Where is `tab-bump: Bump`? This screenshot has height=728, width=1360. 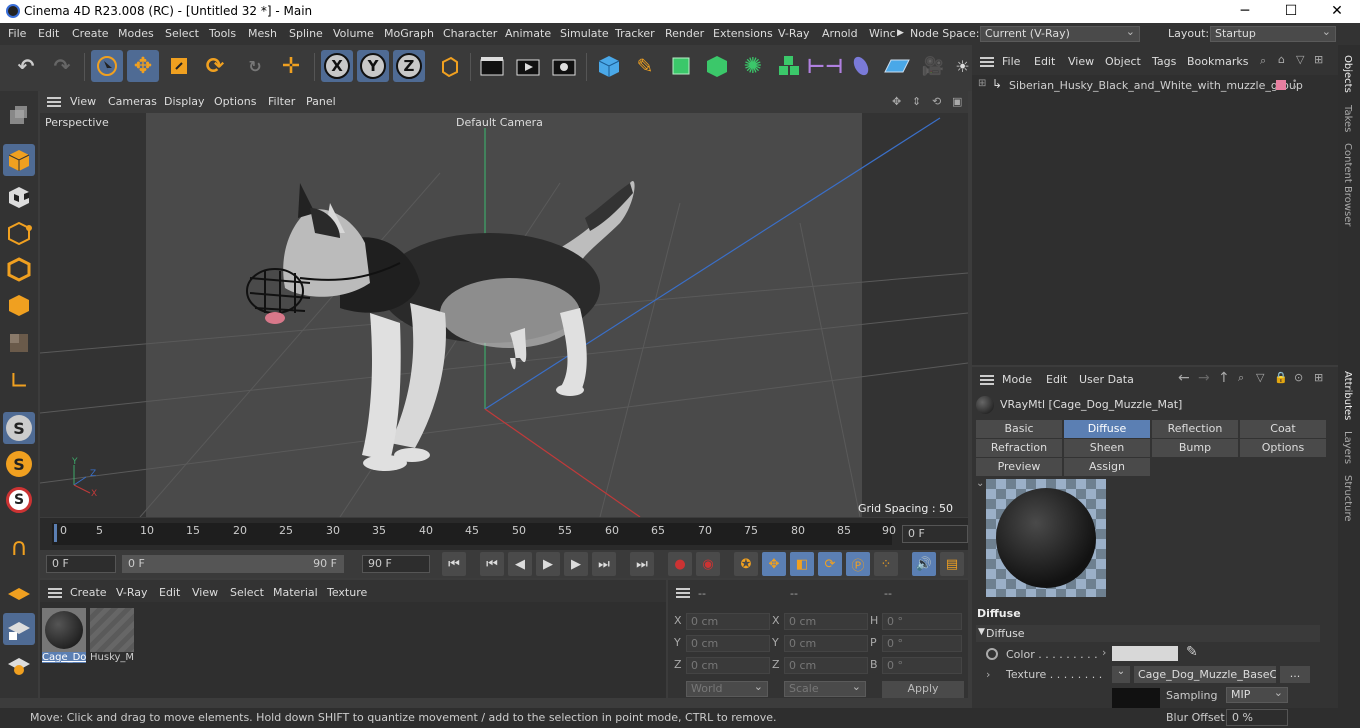
tab-bump: Bump is located at coordinates (1195, 448).